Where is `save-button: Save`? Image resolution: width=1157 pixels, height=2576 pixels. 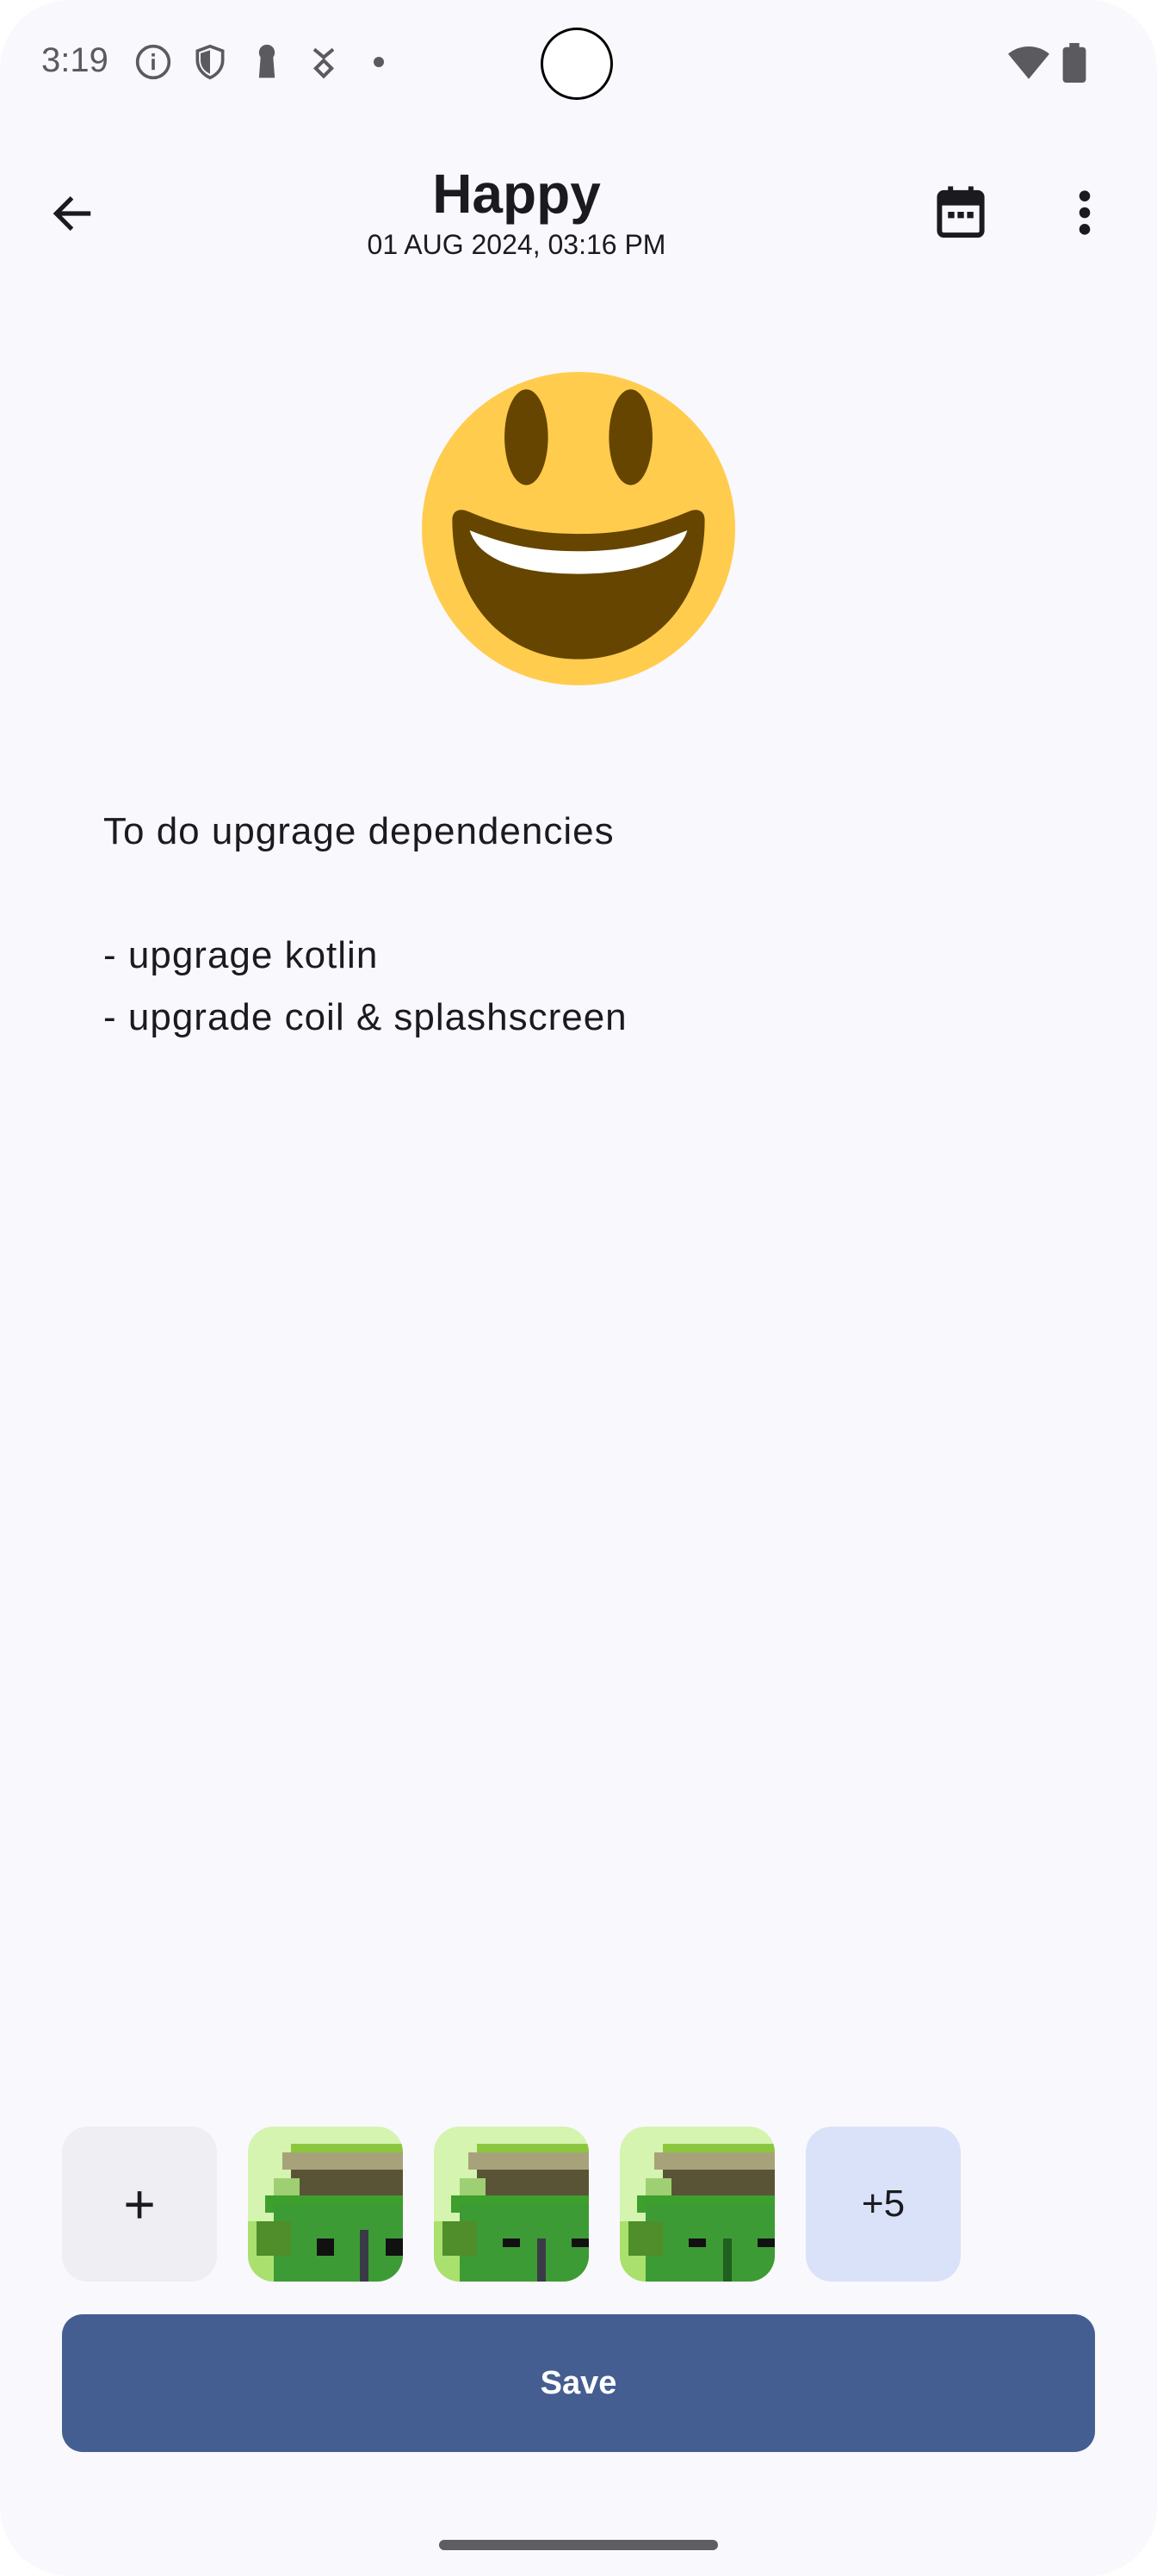 save-button: Save is located at coordinates (579, 2383).